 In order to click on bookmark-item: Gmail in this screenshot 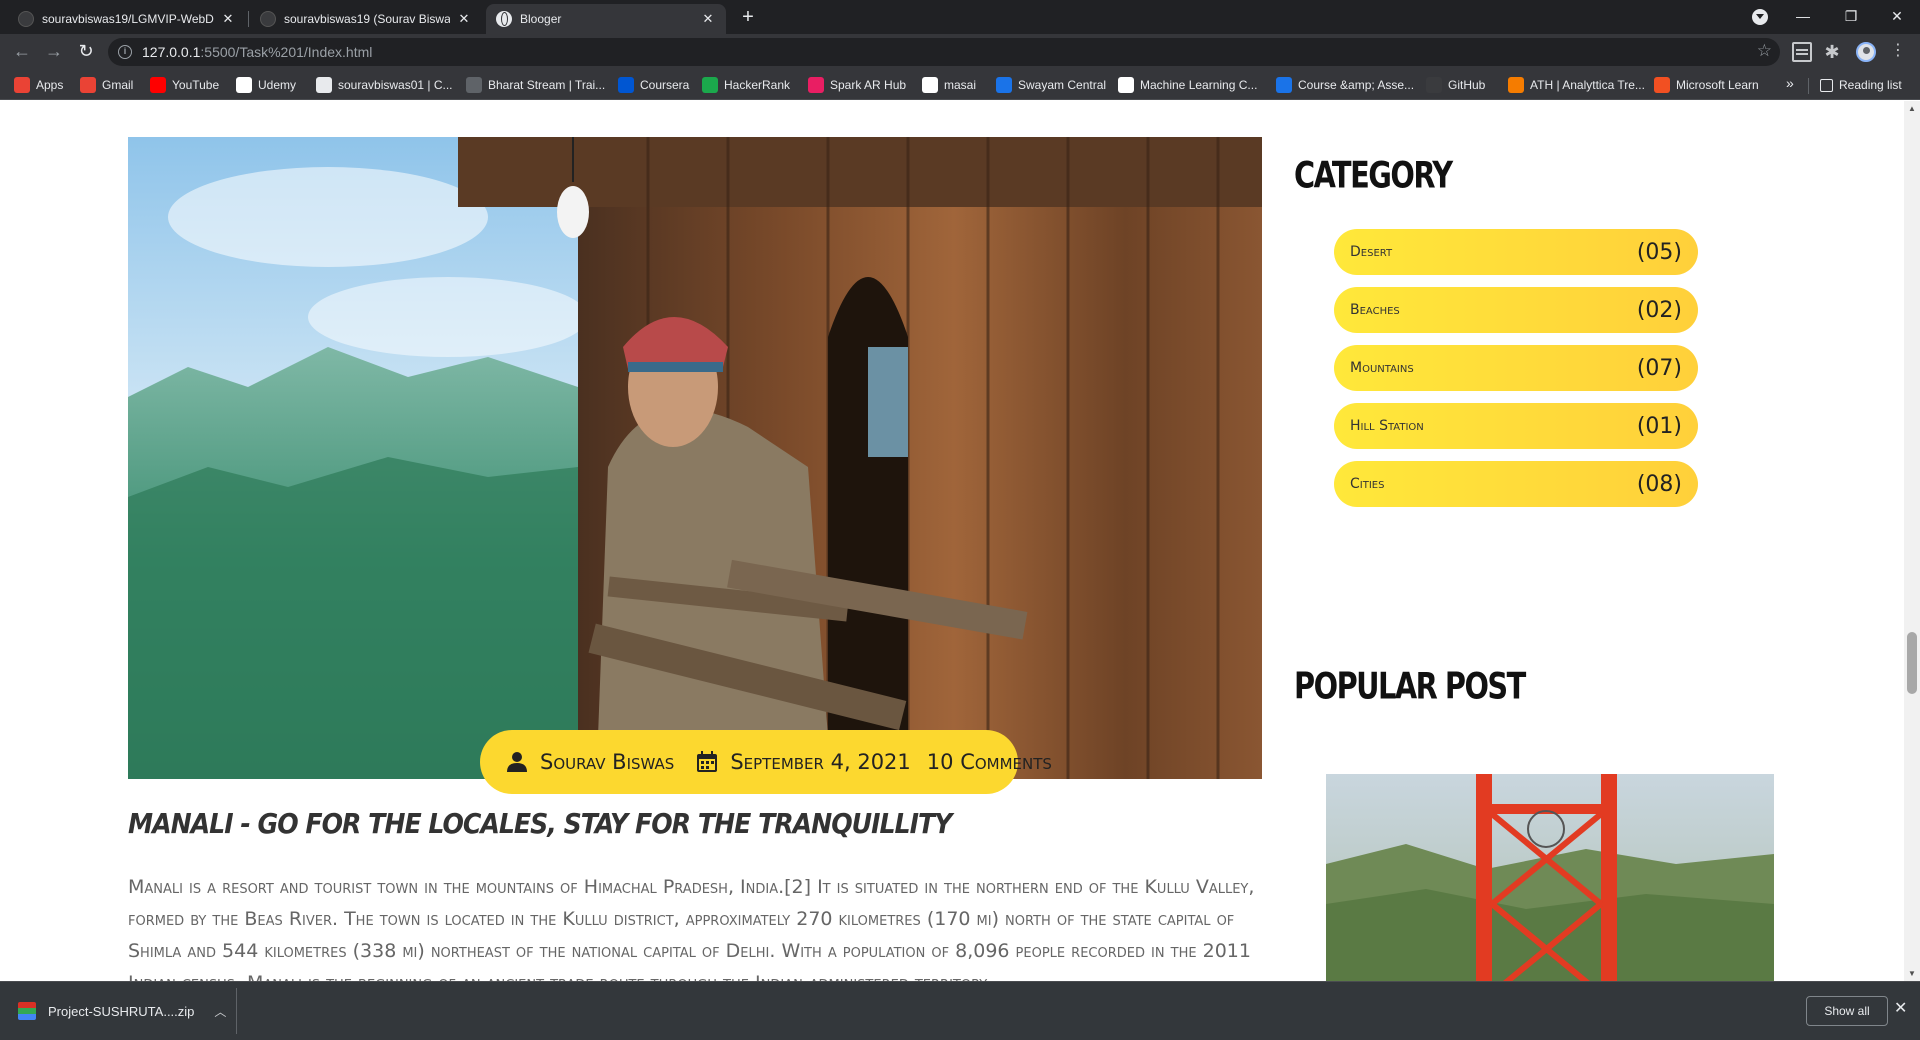, I will do `click(106, 85)`.